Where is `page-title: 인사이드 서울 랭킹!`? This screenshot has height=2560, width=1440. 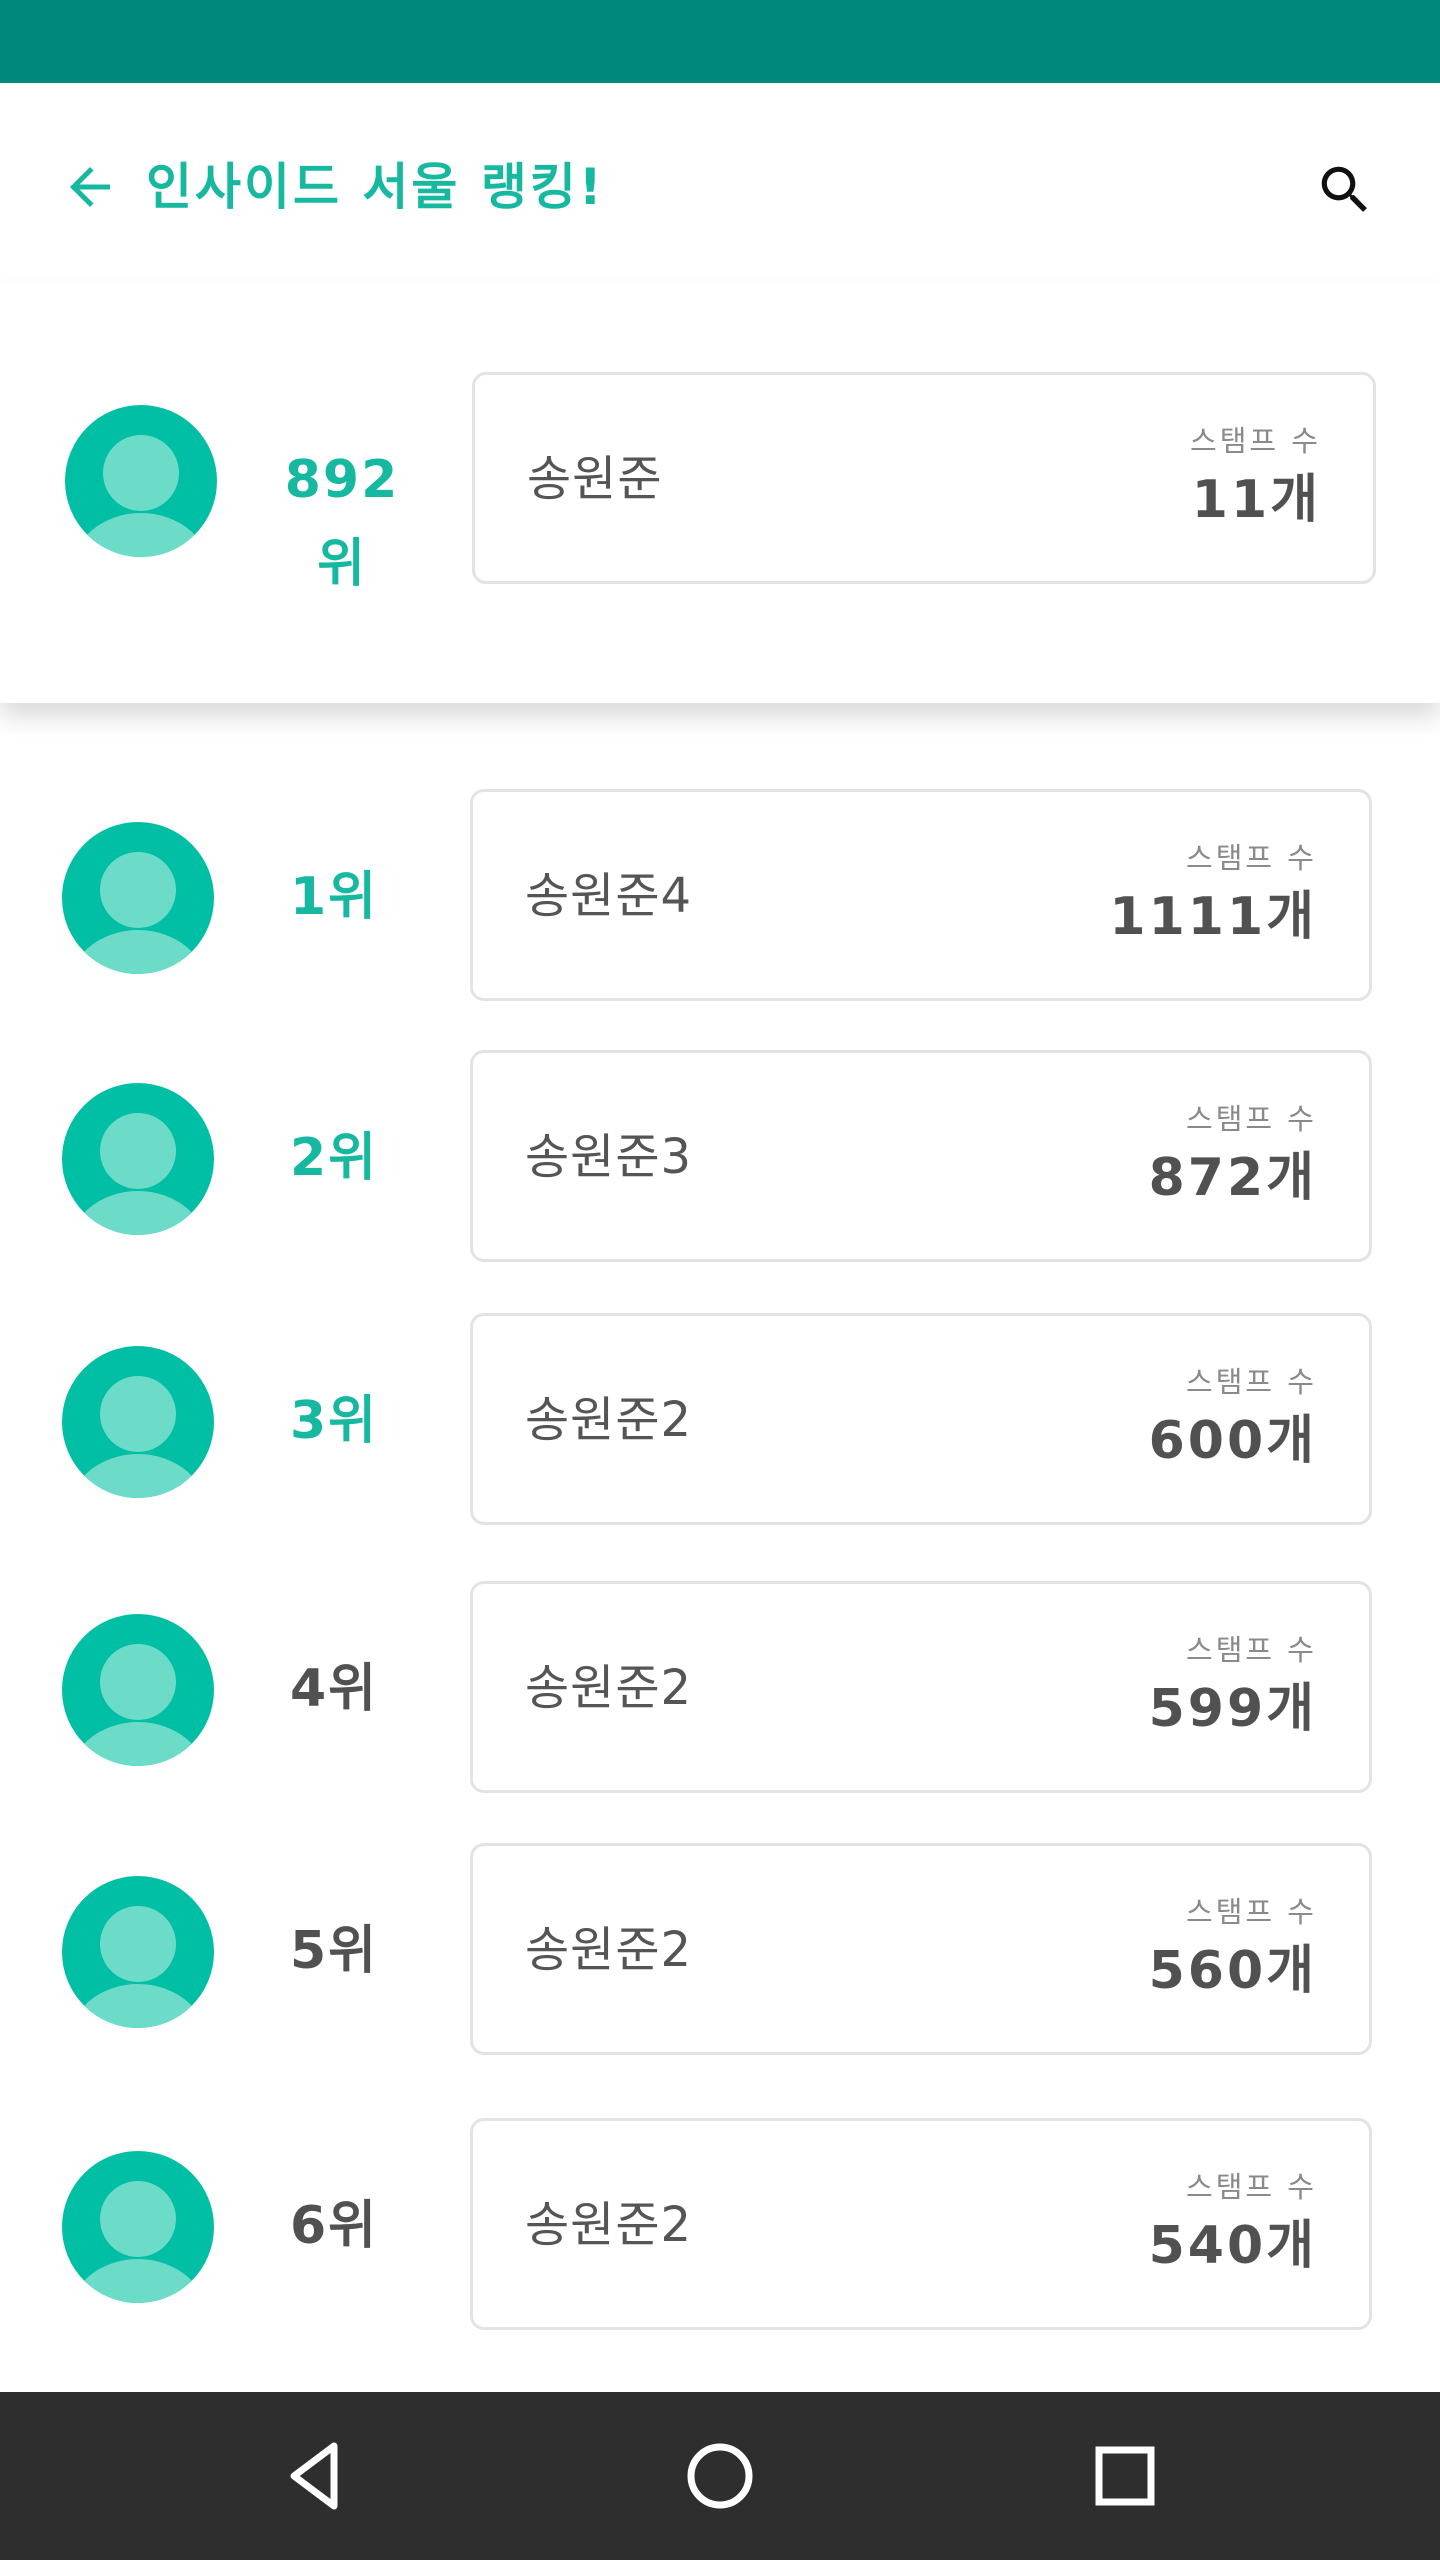 page-title: 인사이드 서울 랭킹! is located at coordinates (375, 187).